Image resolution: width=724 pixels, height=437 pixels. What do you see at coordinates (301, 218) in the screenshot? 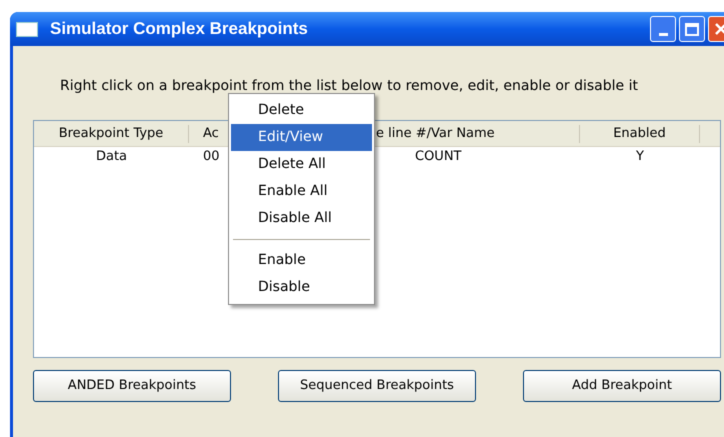
I see `menu-item: Disable All` at bounding box center [301, 218].